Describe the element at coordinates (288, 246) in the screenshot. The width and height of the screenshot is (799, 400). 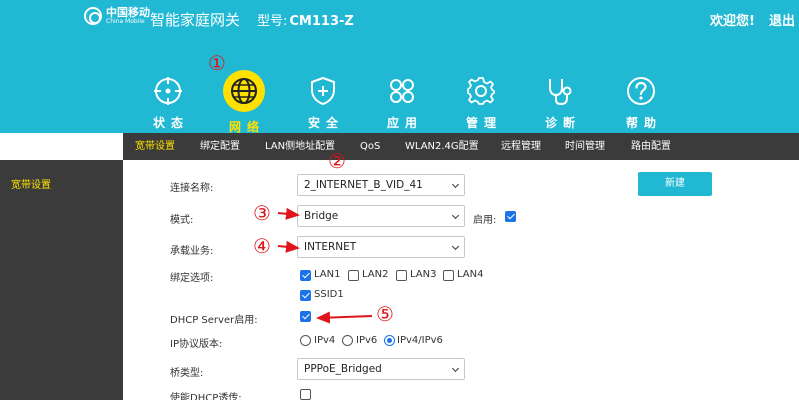
I see `annotation-4-arrow` at that location.